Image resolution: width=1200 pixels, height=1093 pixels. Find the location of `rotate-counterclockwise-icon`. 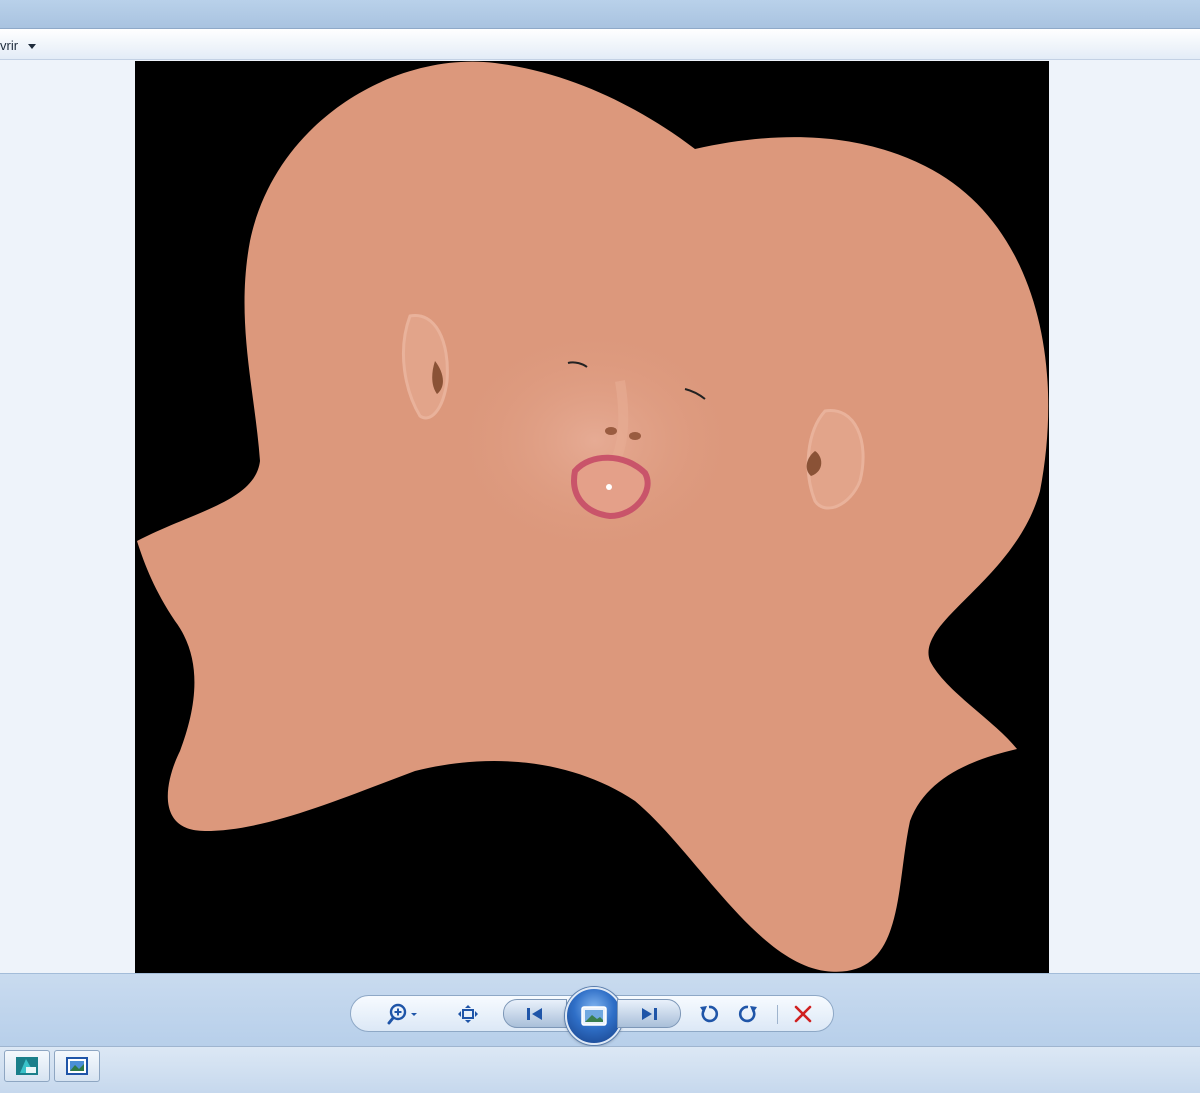

rotate-counterclockwise-icon is located at coordinates (709, 1013).